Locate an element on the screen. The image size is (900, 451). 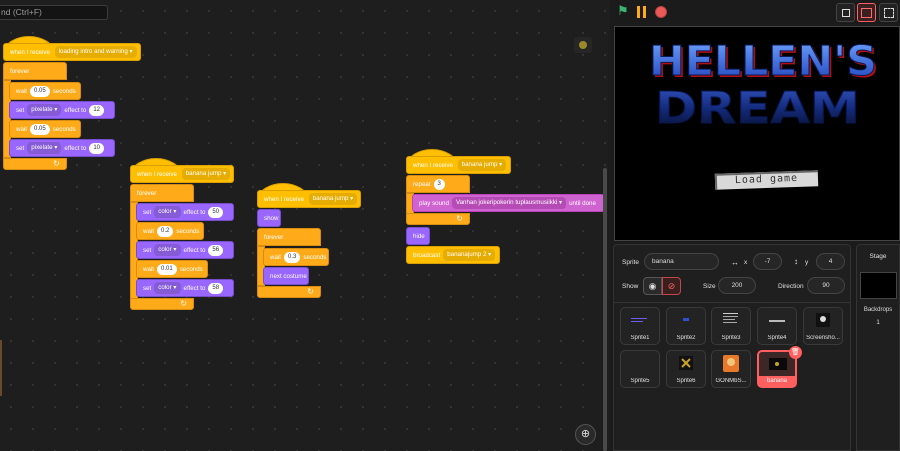
effect-value-input: 12 is located at coordinates (97, 110).